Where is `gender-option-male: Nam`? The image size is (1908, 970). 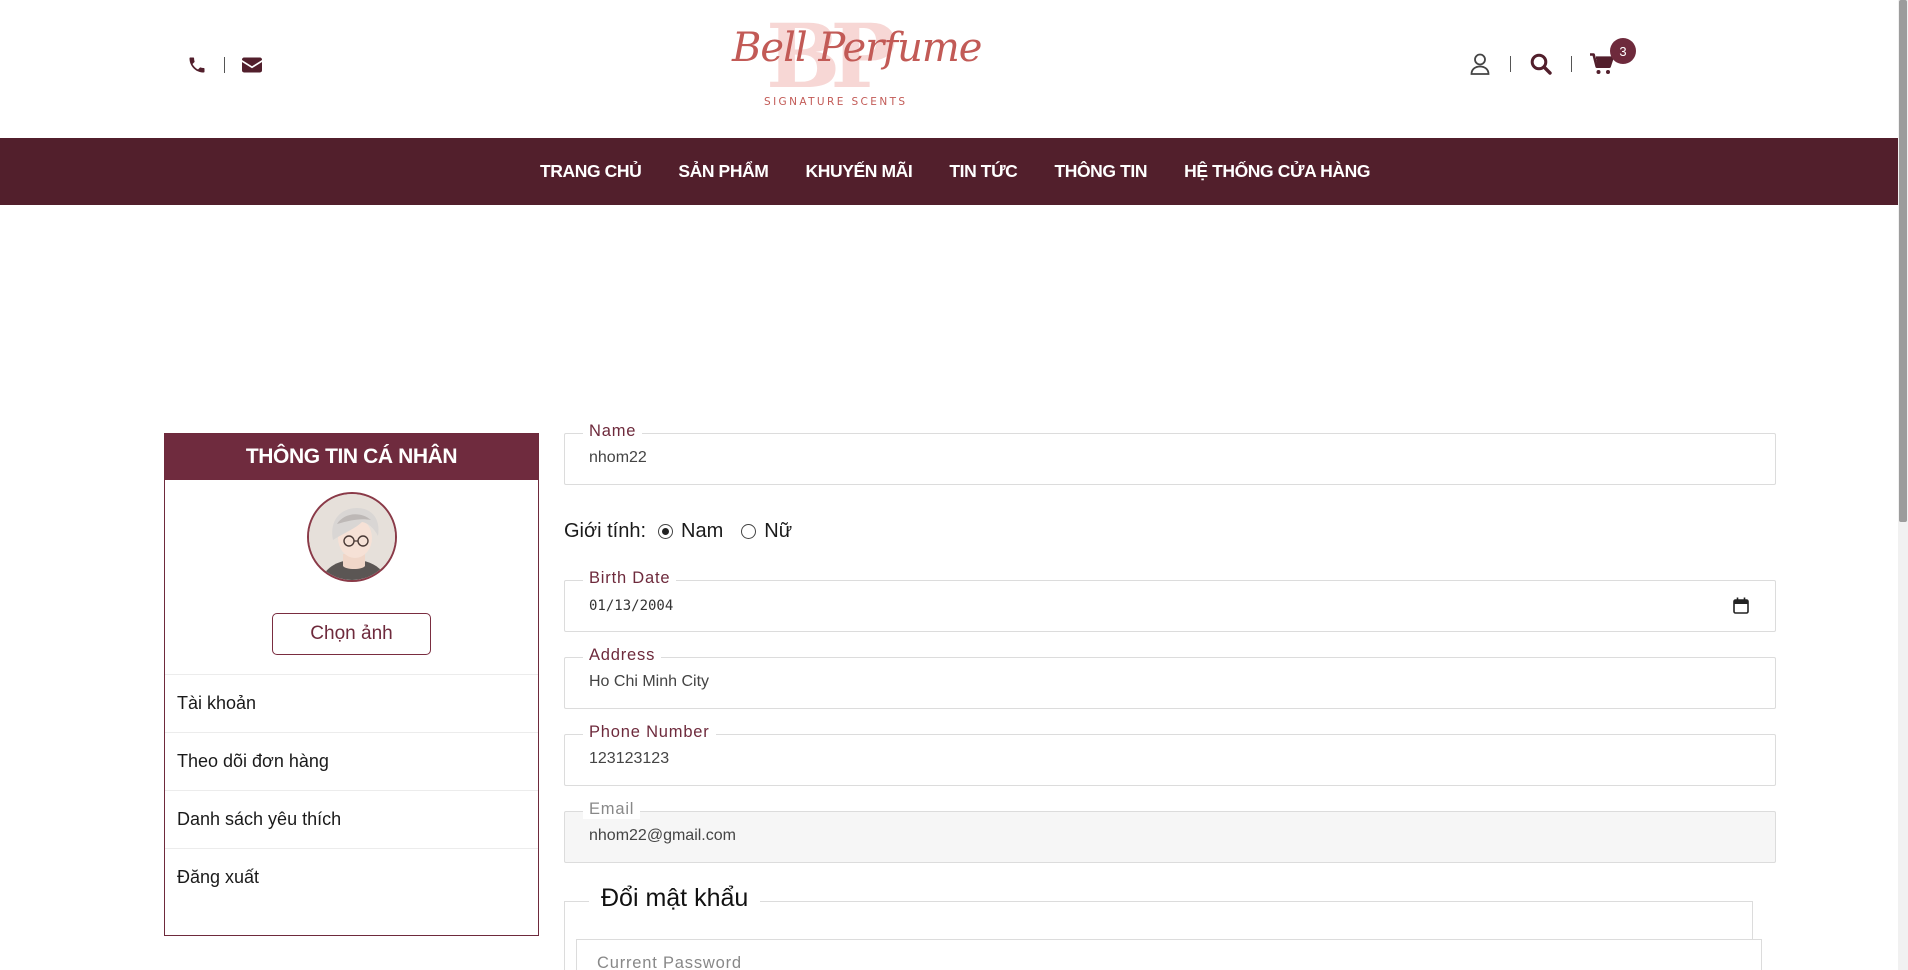
gender-option-male: Nam is located at coordinates (690, 531).